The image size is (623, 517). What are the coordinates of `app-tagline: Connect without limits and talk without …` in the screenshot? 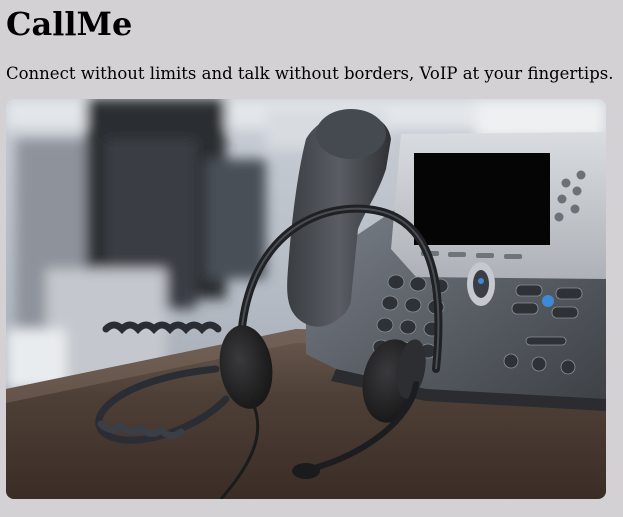 It's located at (310, 73).